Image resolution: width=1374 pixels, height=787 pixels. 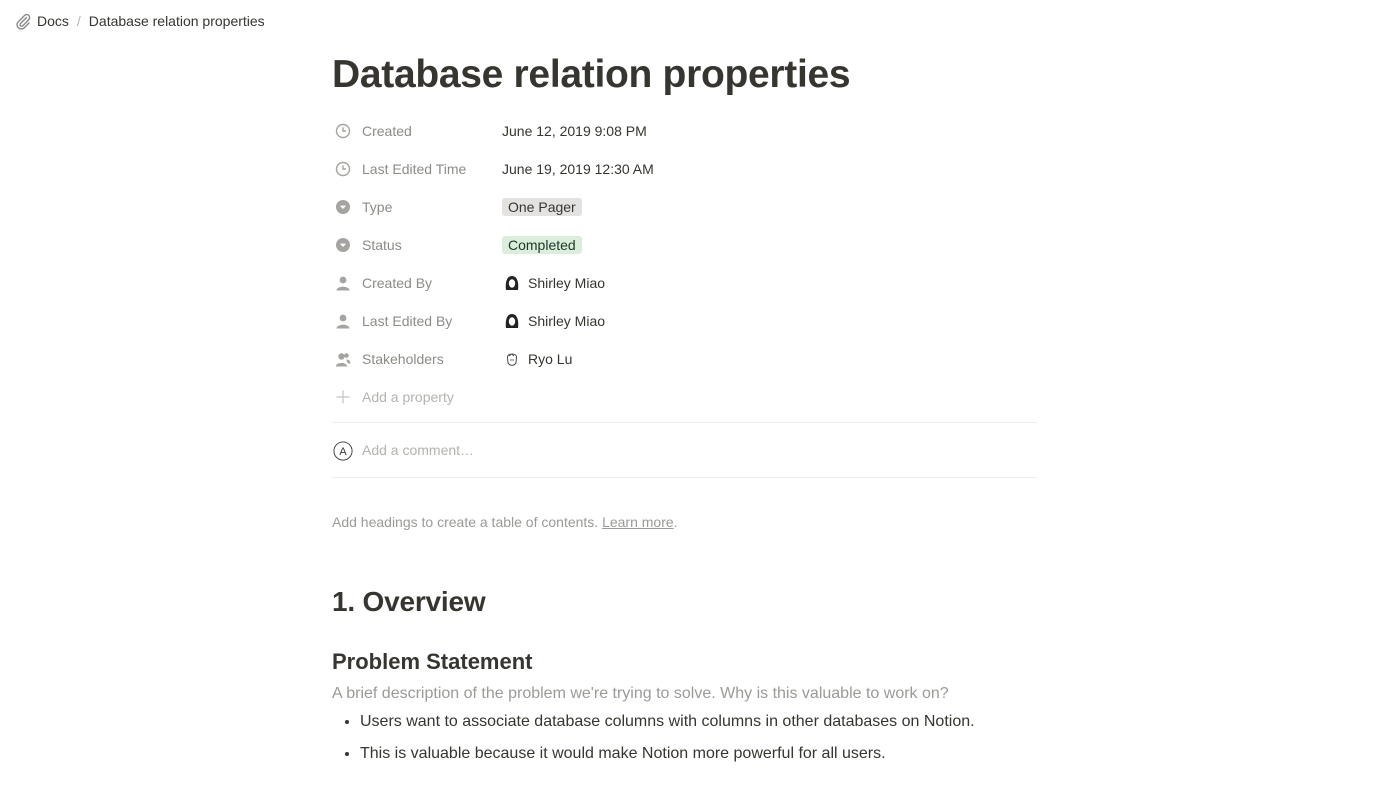 What do you see at coordinates (23, 21) in the screenshot?
I see `paperclip-icon` at bounding box center [23, 21].